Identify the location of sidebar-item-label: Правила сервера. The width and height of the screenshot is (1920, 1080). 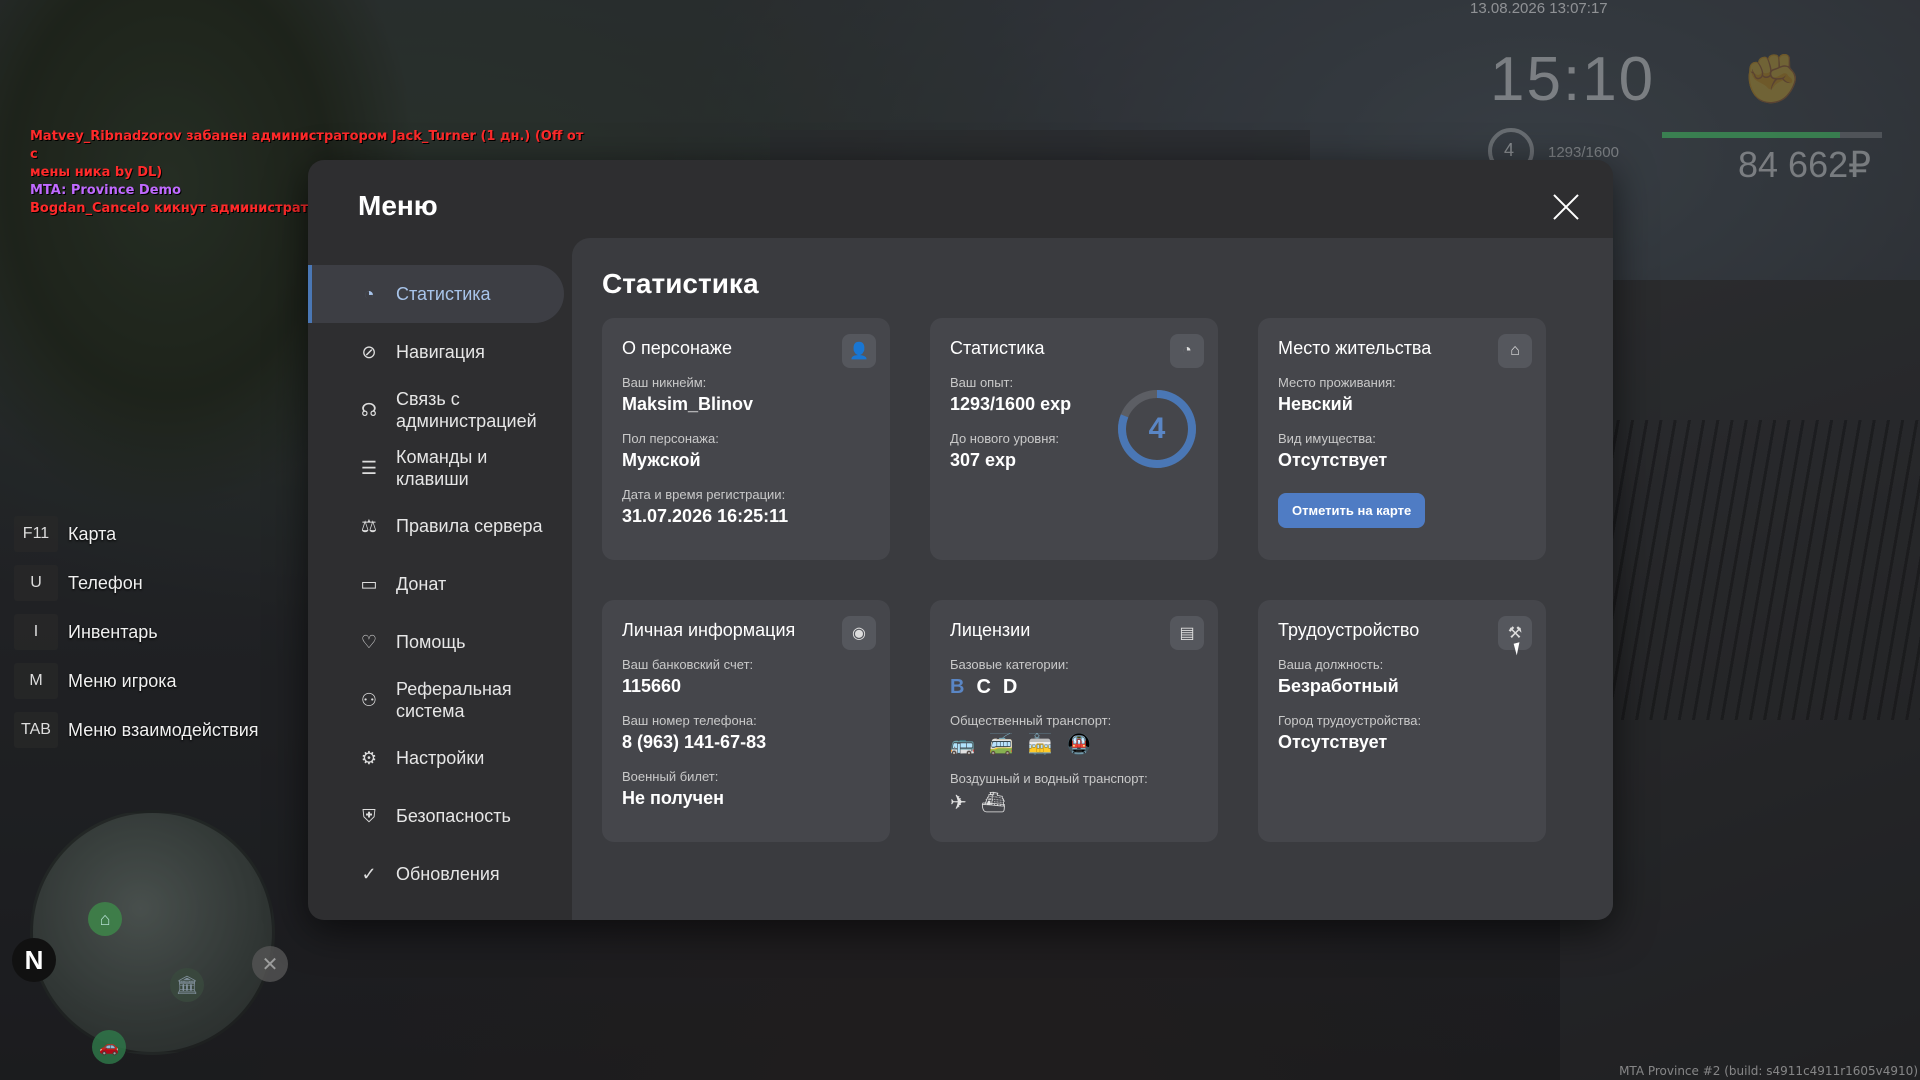
(469, 526).